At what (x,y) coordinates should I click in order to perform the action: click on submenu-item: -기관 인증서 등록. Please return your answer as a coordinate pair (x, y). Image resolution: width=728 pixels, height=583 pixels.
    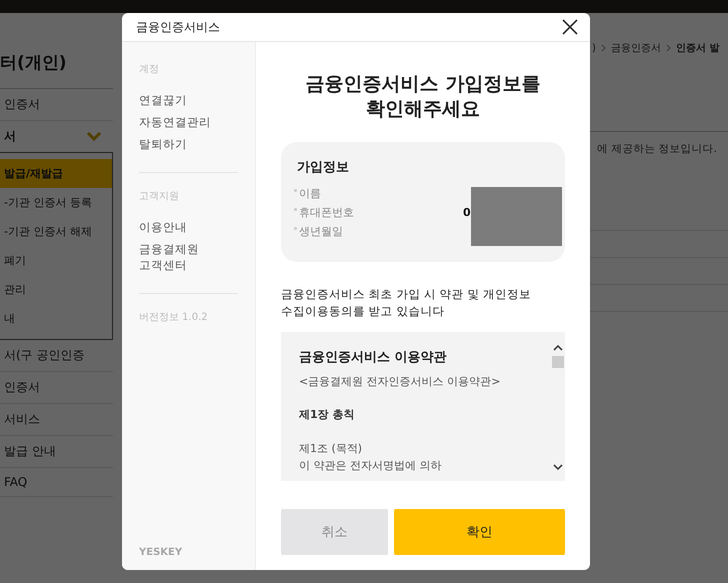
    Looking at the image, I should click on (56, 202).